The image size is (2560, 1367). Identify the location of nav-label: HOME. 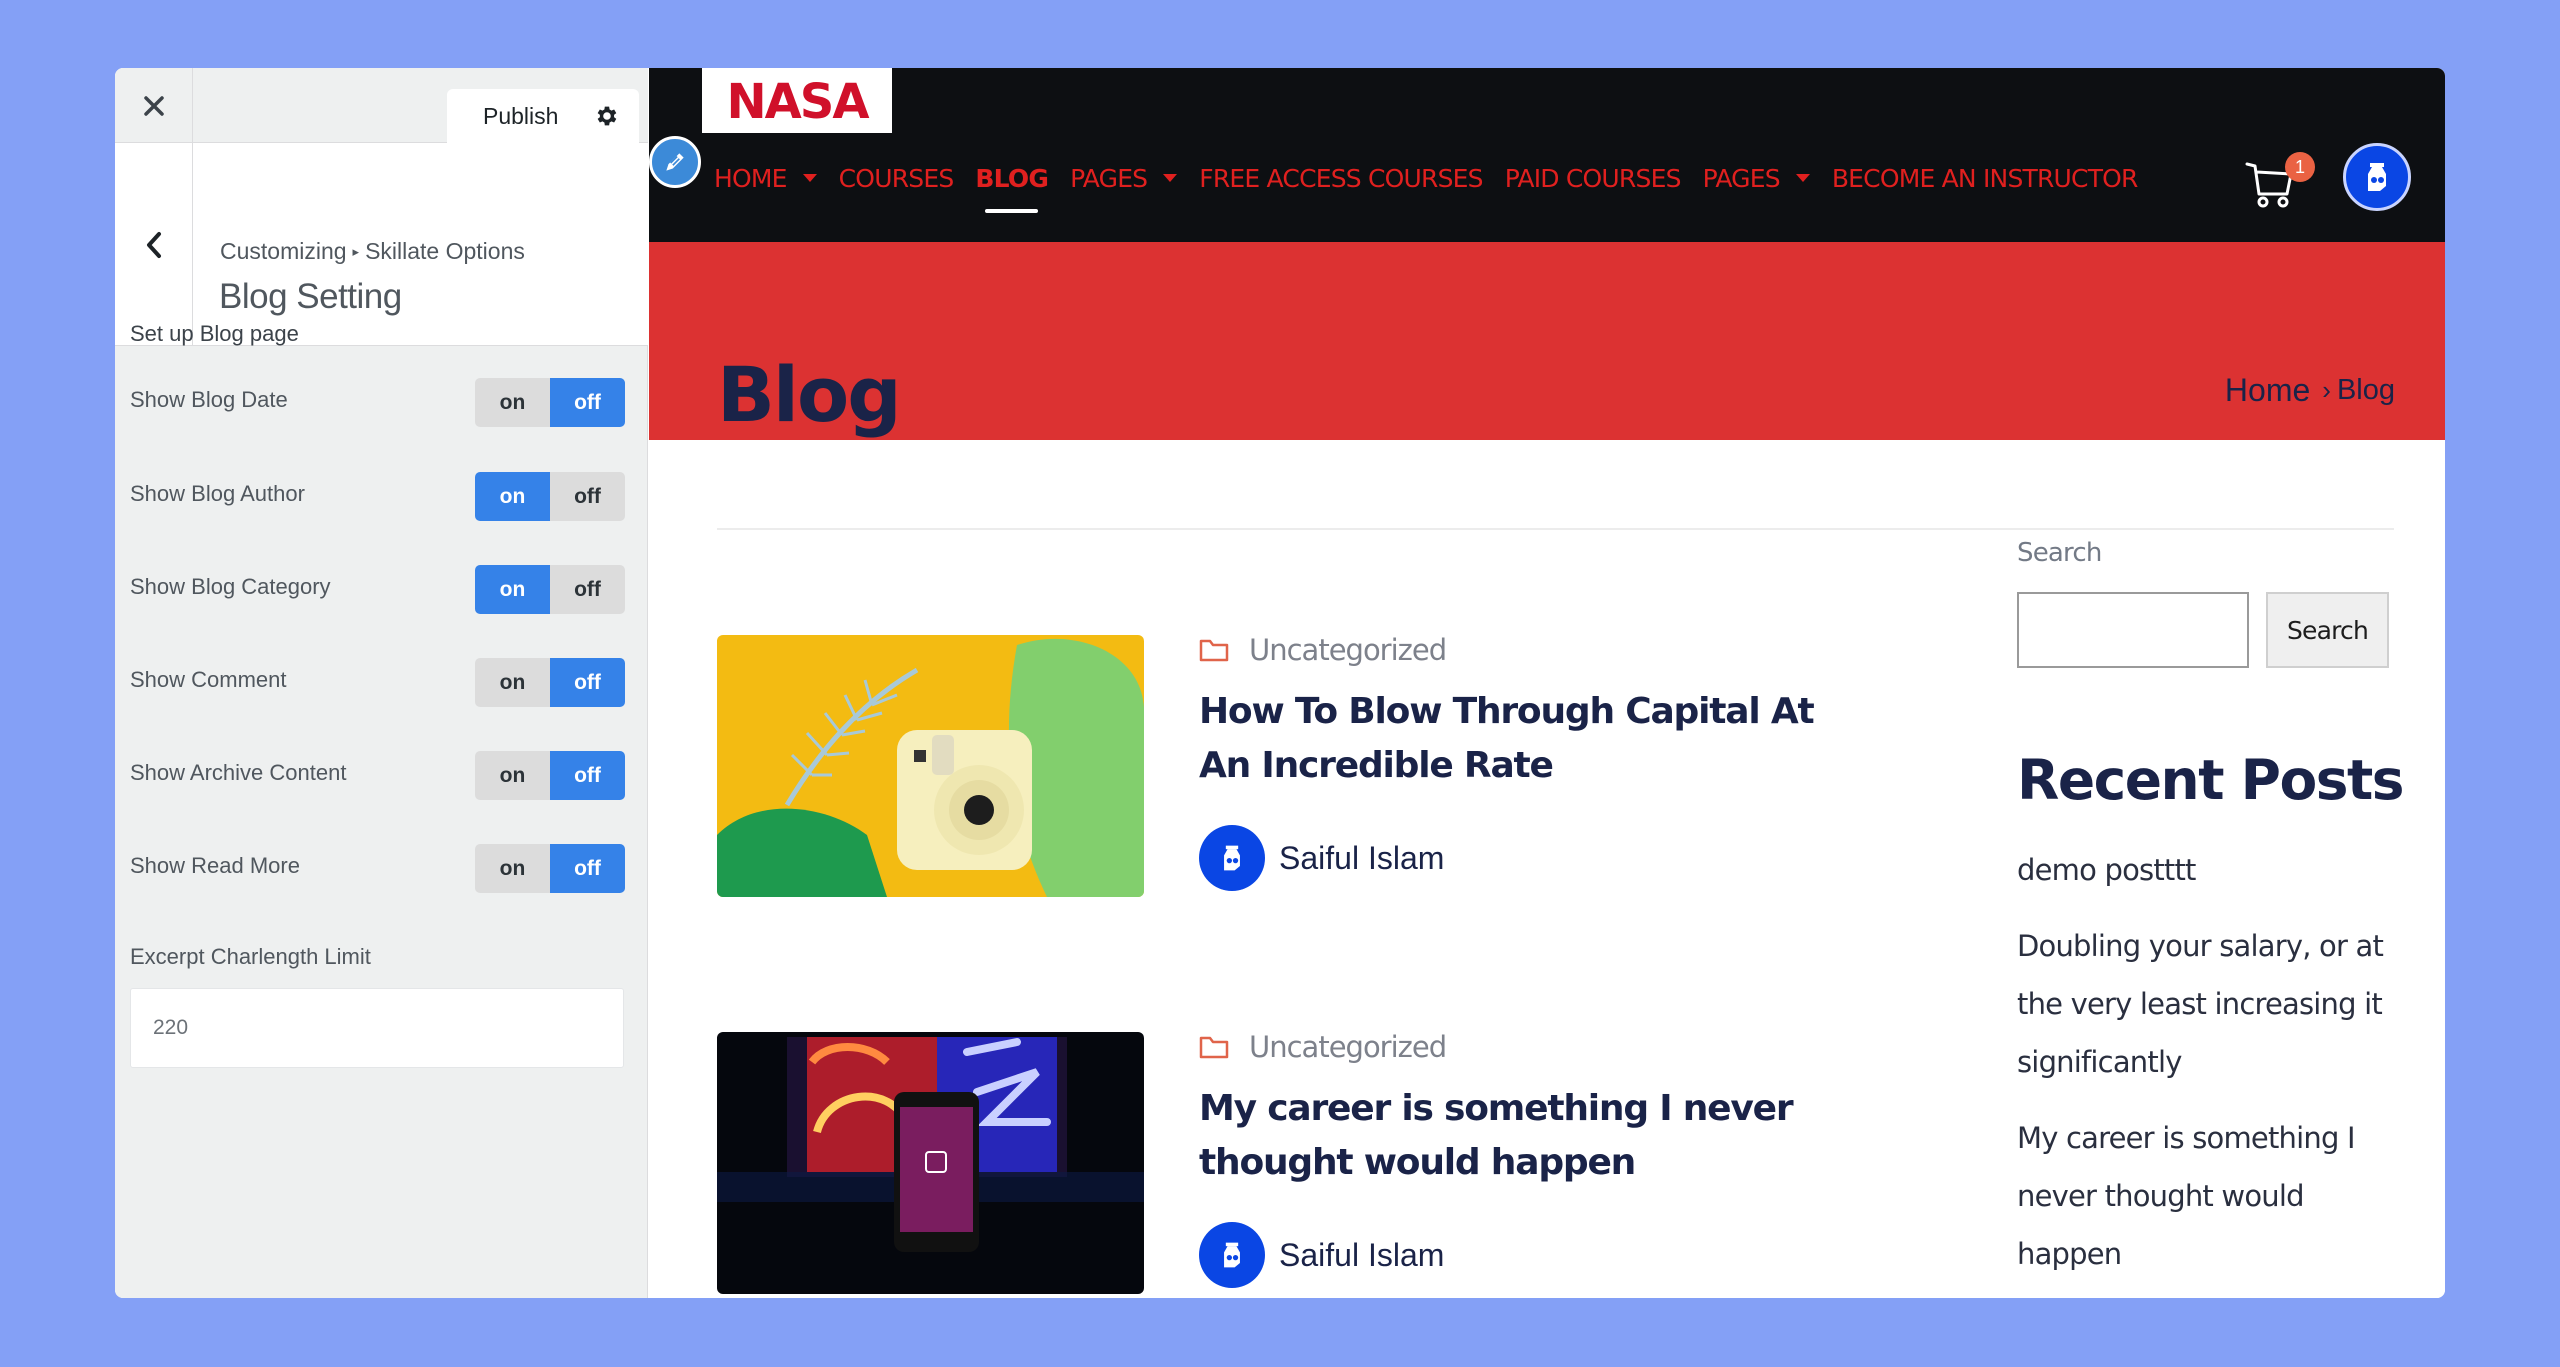
(750, 178).